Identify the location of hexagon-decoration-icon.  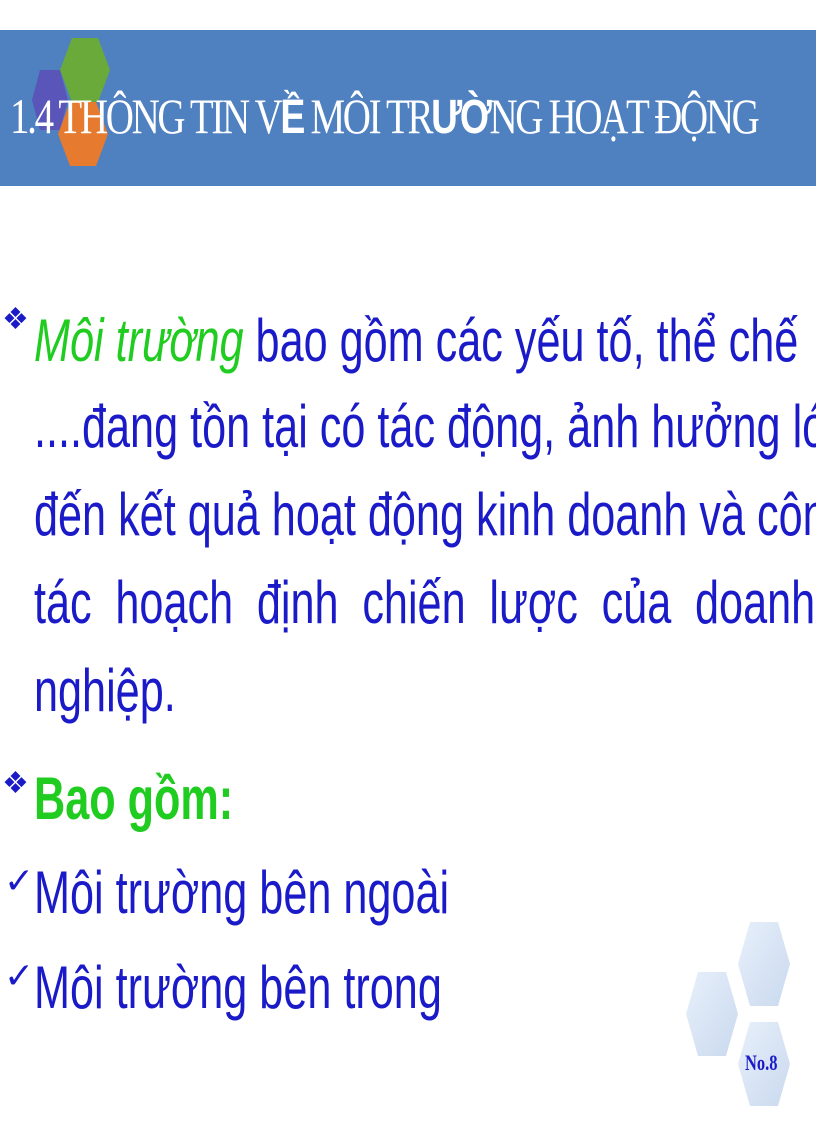
(738, 1014).